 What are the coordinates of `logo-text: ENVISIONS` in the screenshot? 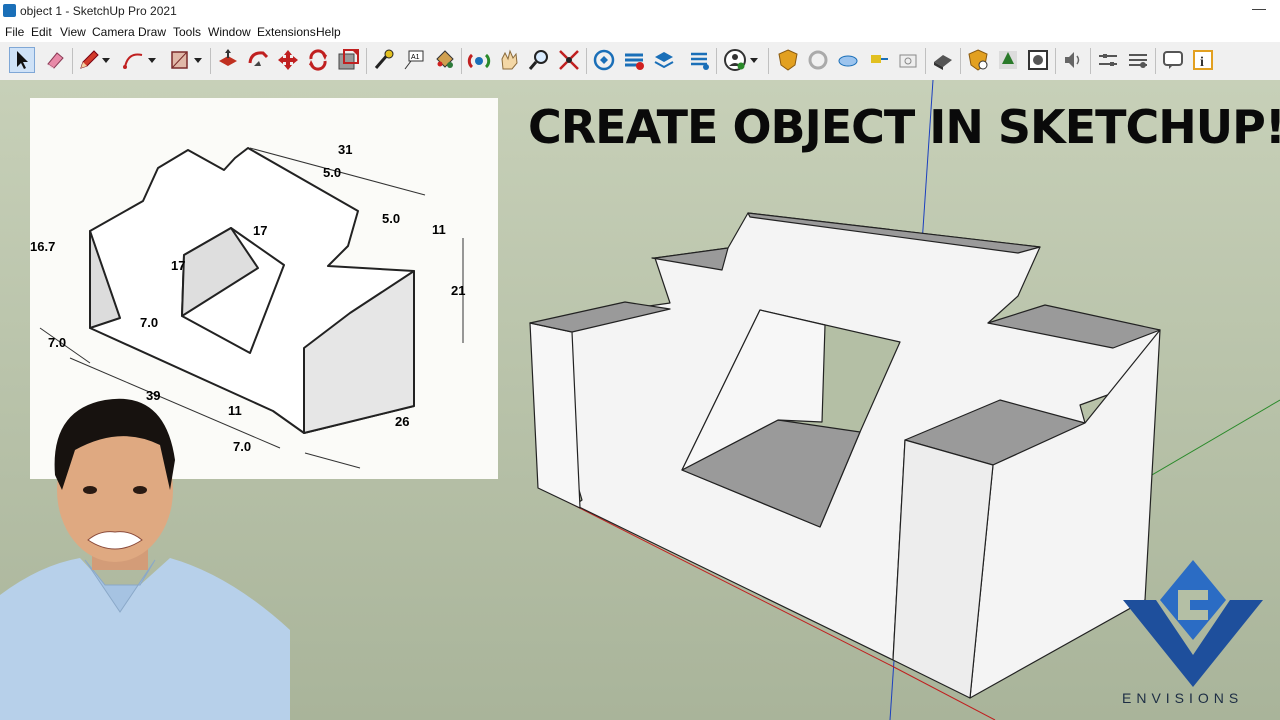 It's located at (1183, 698).